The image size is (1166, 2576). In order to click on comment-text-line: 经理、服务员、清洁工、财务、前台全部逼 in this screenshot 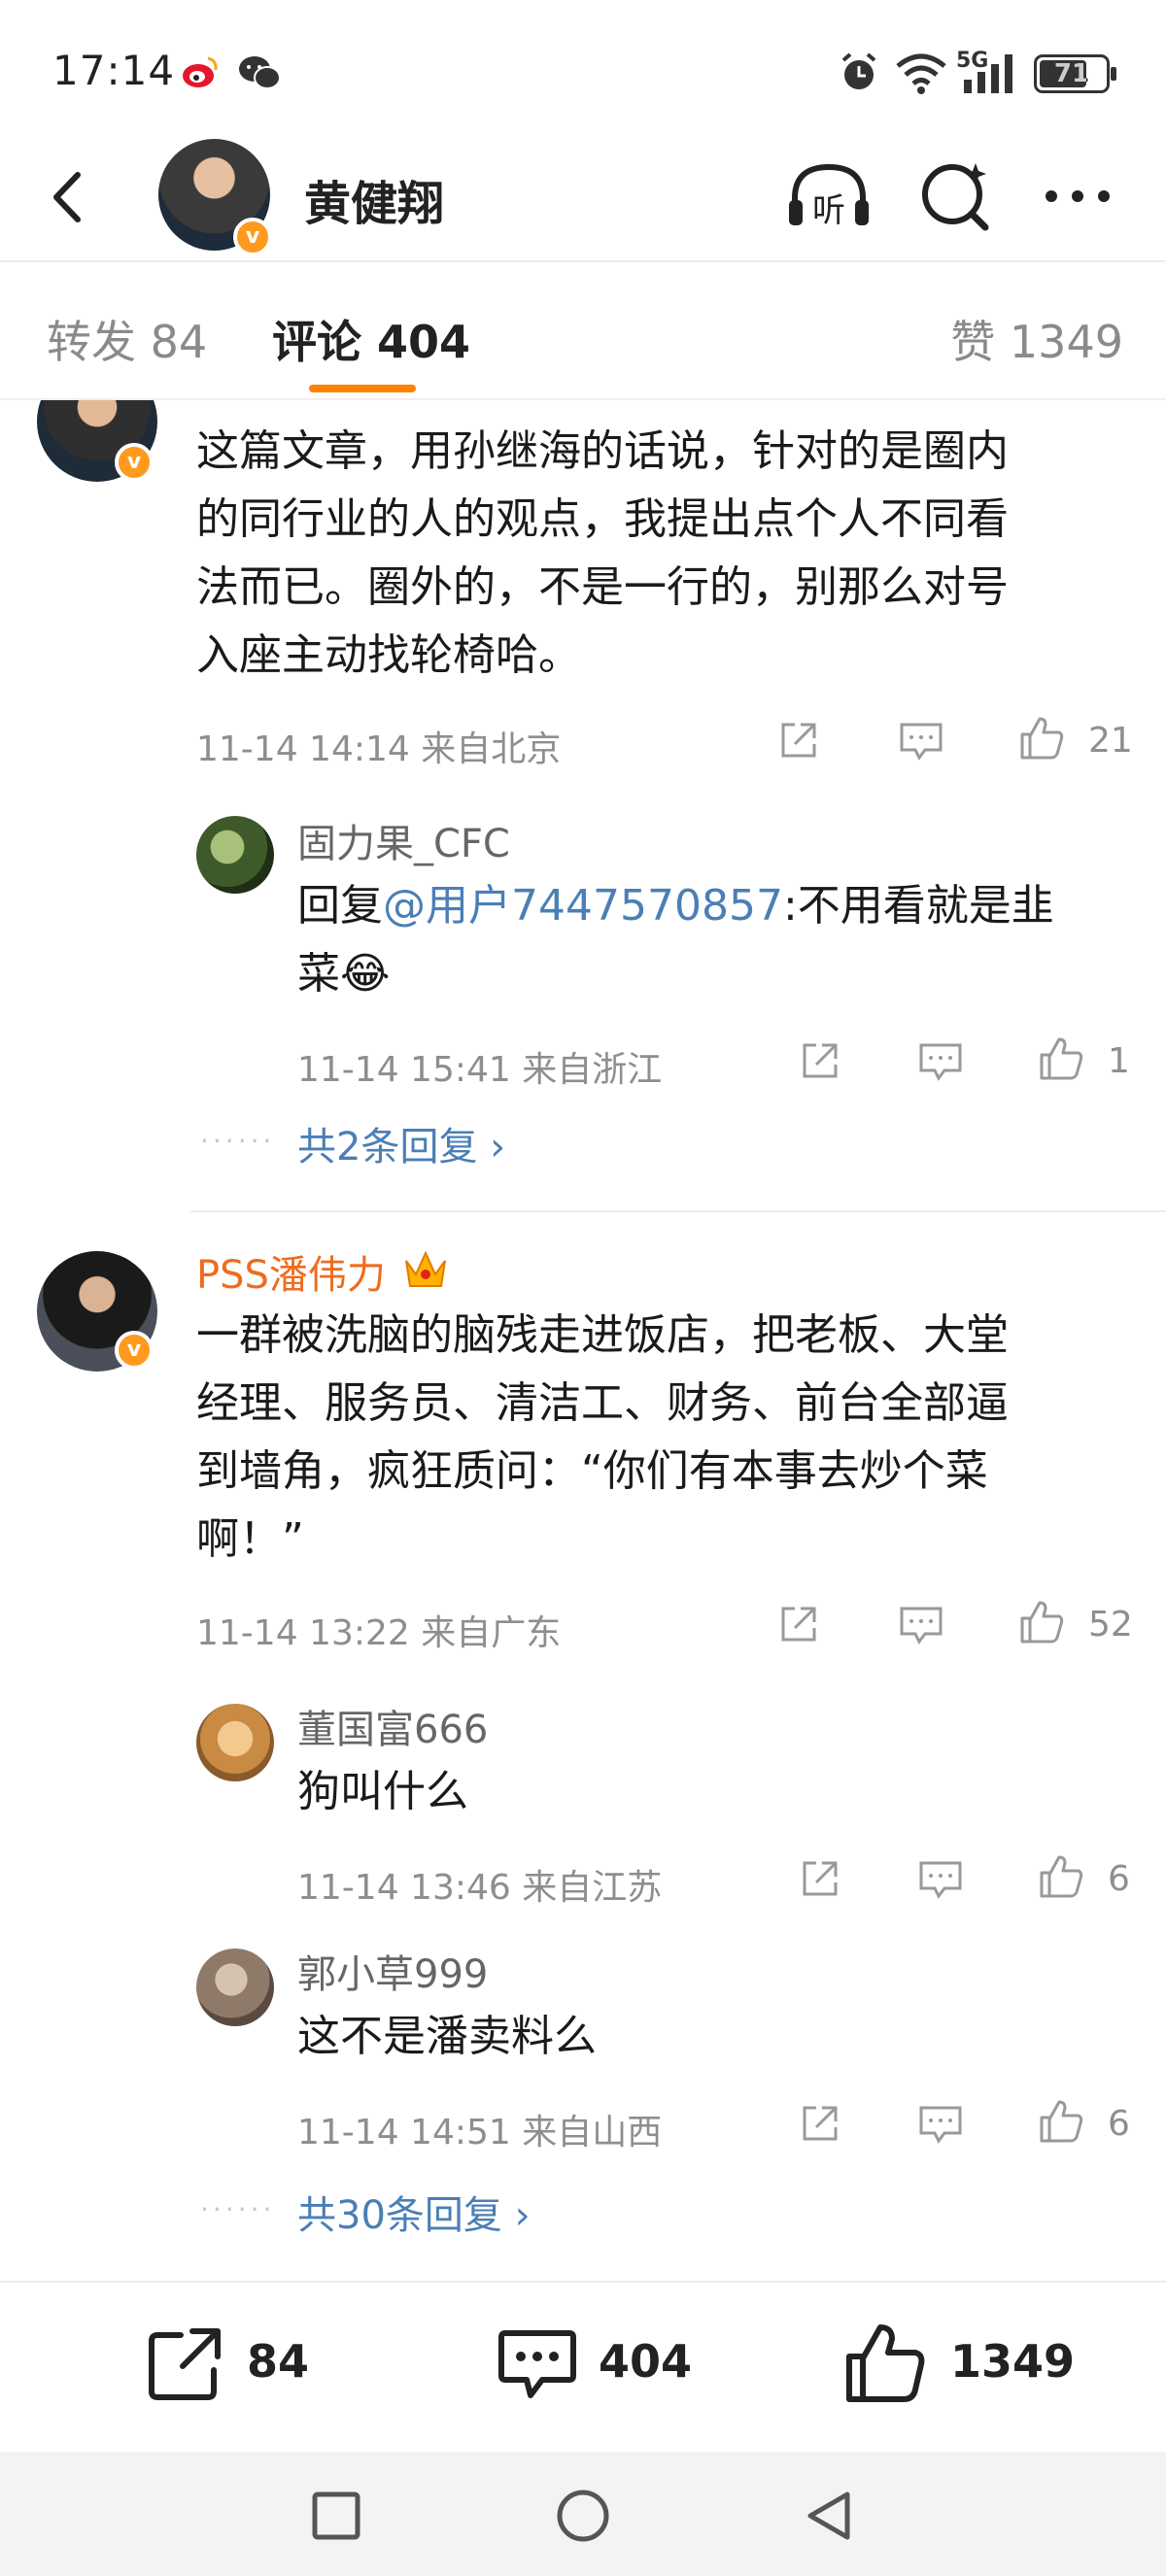, I will do `click(602, 1403)`.